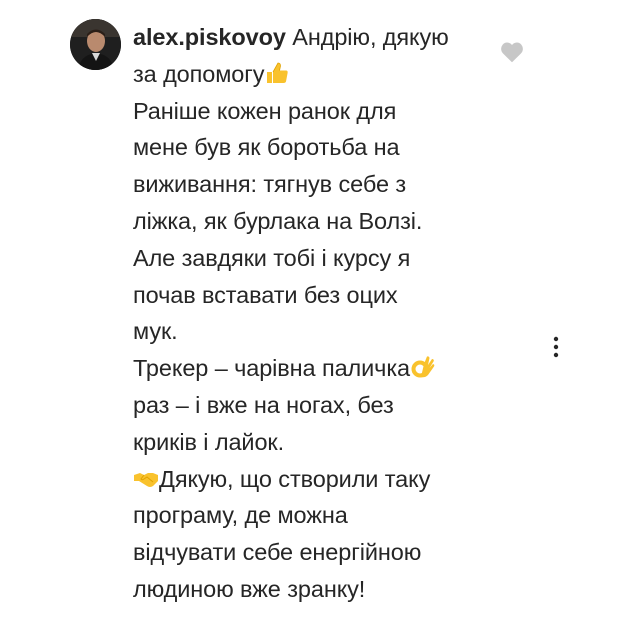 The height and width of the screenshot is (640, 640). I want to click on comment-line-16: людиною вже зранку!, so click(249, 588).